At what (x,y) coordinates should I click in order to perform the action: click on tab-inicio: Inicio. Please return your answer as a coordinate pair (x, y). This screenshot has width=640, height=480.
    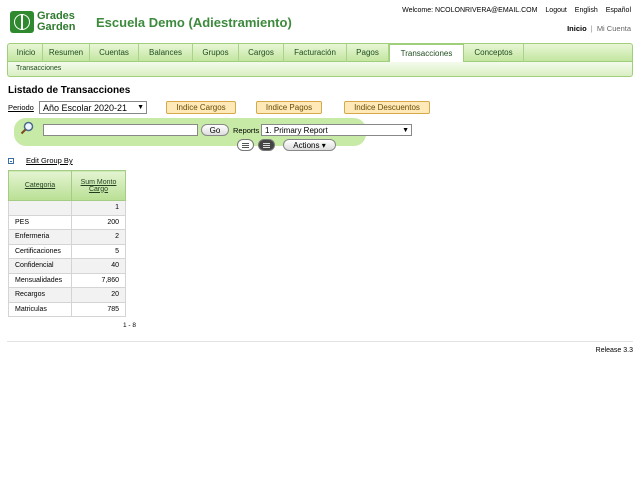
    Looking at the image, I should click on (26, 53).